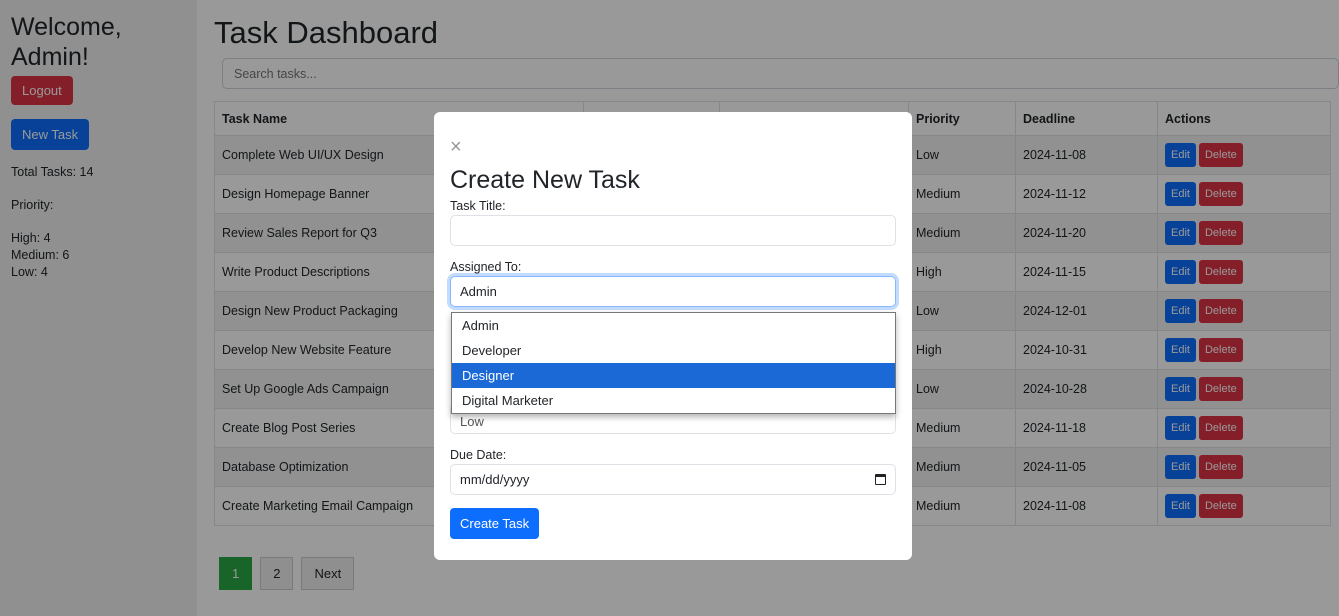 Image resolution: width=1339 pixels, height=616 pixels. I want to click on close-icon: ×, so click(456, 147).